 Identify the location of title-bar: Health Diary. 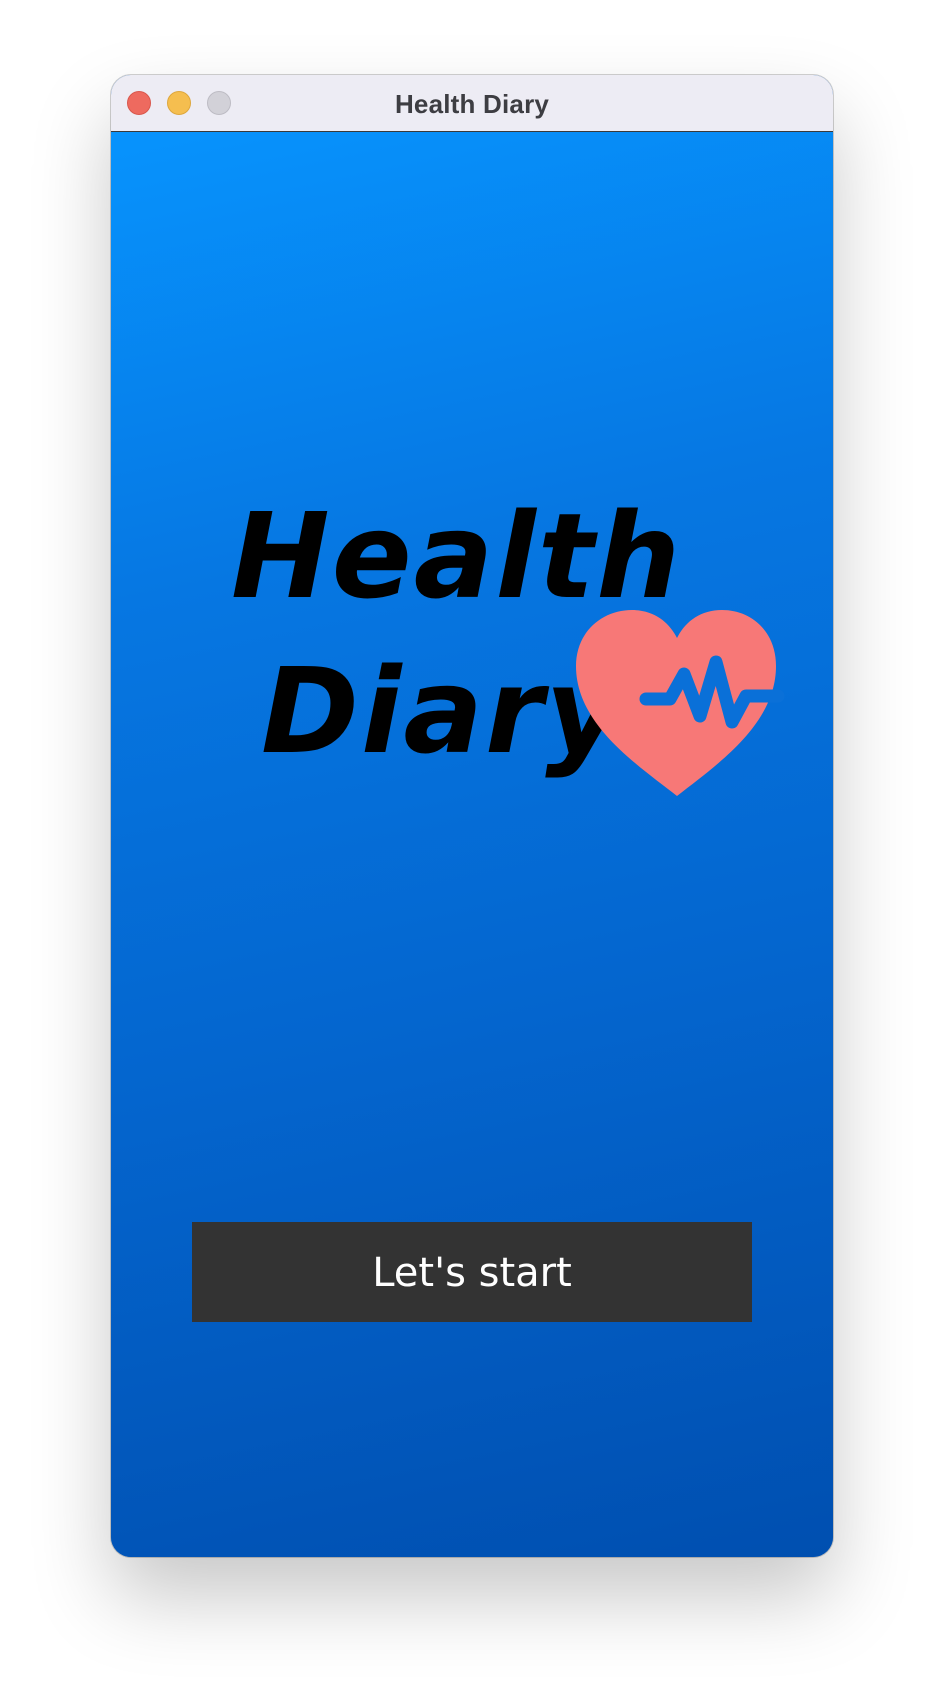
(472, 103).